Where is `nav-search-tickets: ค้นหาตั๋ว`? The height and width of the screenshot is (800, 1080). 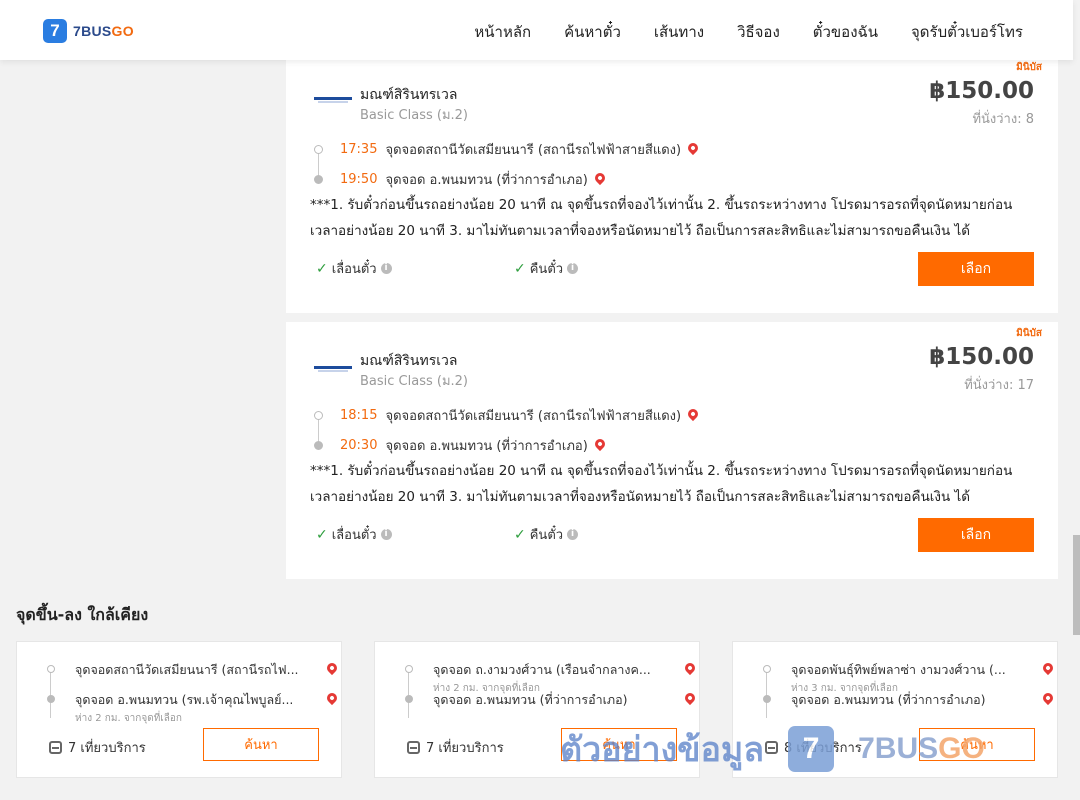
nav-search-tickets: ค้นหาตั๋ว is located at coordinates (592, 32).